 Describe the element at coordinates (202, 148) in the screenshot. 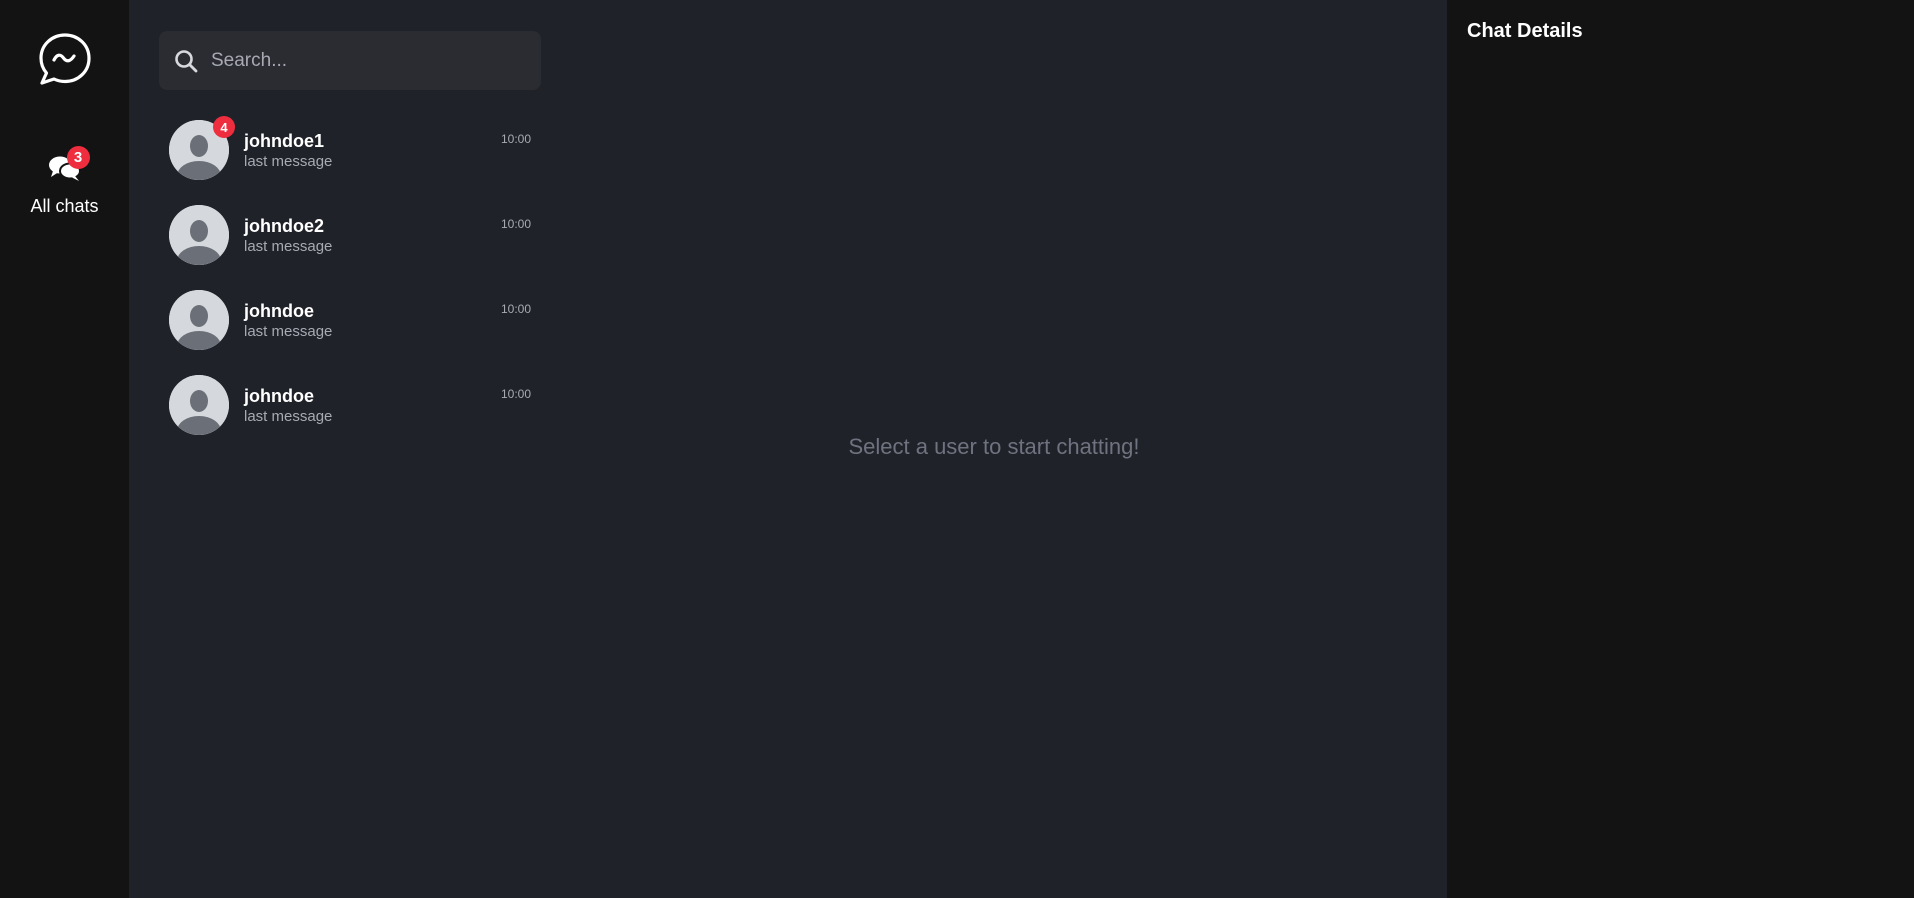

I see `avatar-wrap: 4` at that location.